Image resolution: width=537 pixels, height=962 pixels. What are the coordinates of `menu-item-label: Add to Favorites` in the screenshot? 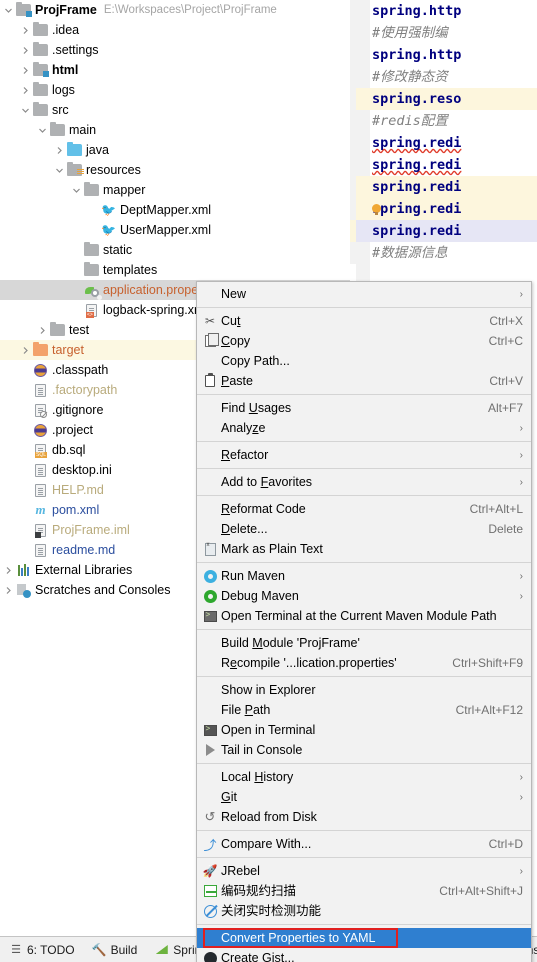 It's located at (267, 481).